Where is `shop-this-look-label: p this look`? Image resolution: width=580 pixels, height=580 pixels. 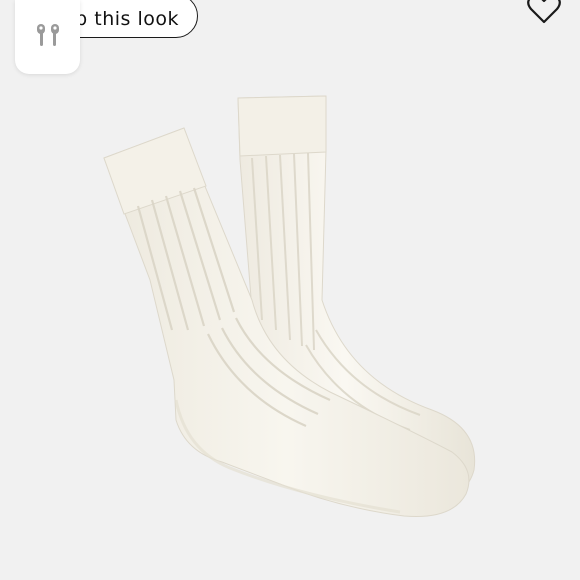 shop-this-look-label: p this look is located at coordinates (127, 19).